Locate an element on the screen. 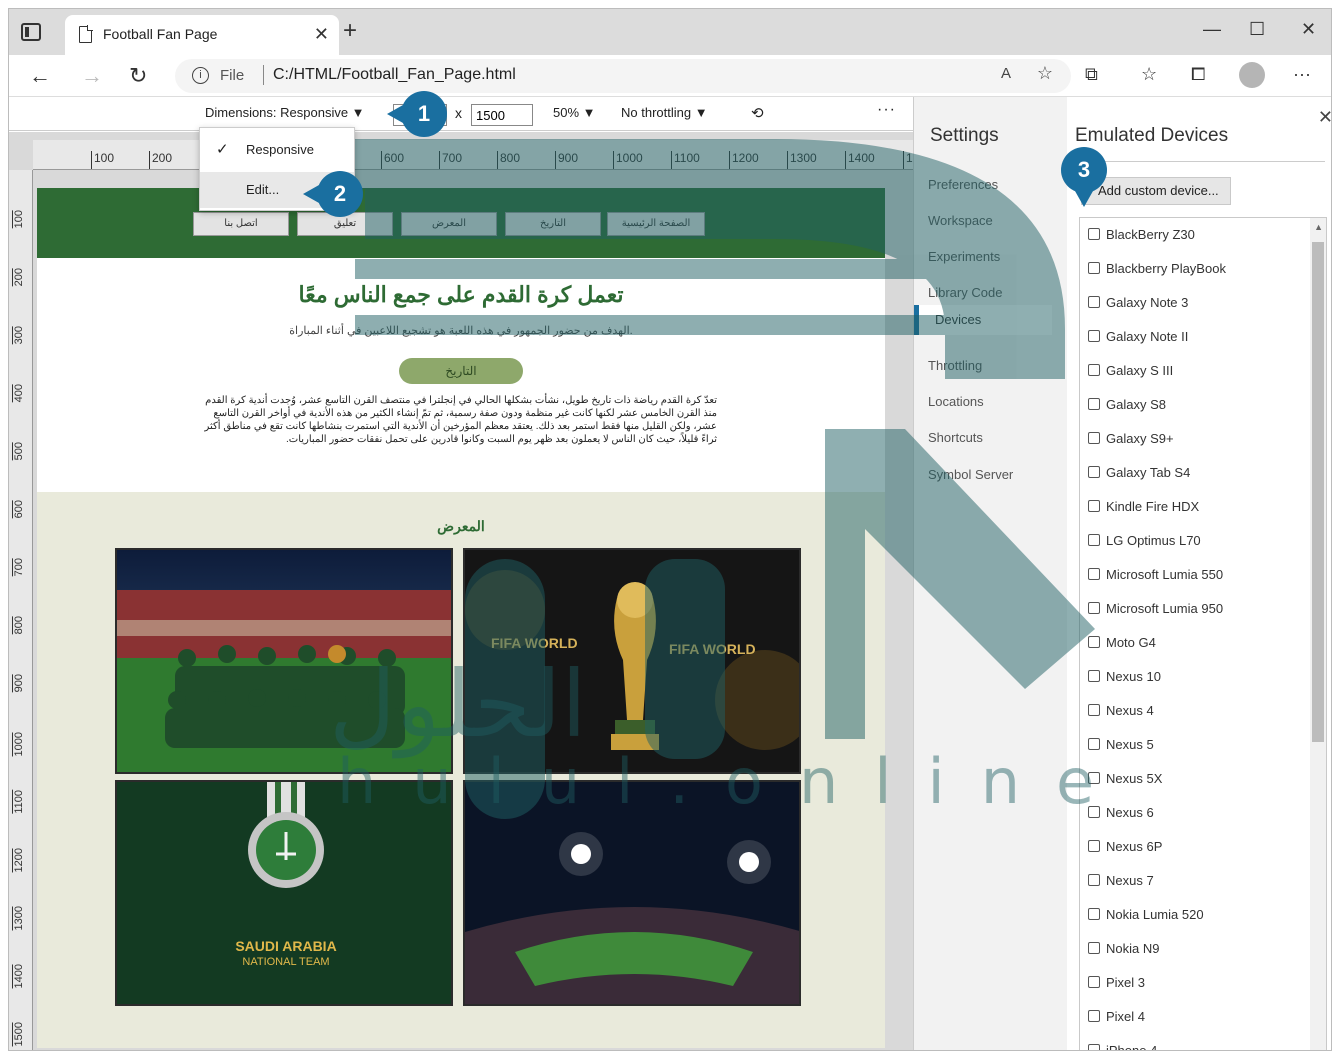  device-list-item: Nexus 6P is located at coordinates (1125, 847).